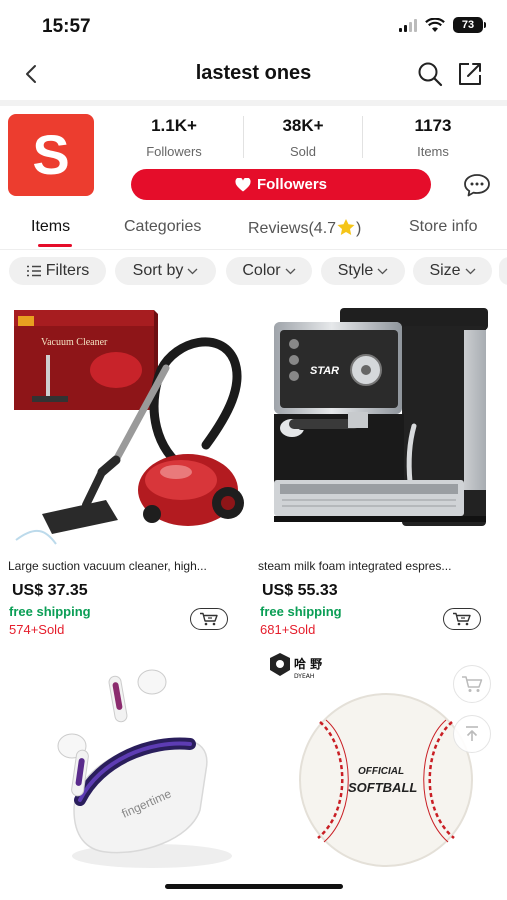  I want to click on home-indicator, so click(254, 886).